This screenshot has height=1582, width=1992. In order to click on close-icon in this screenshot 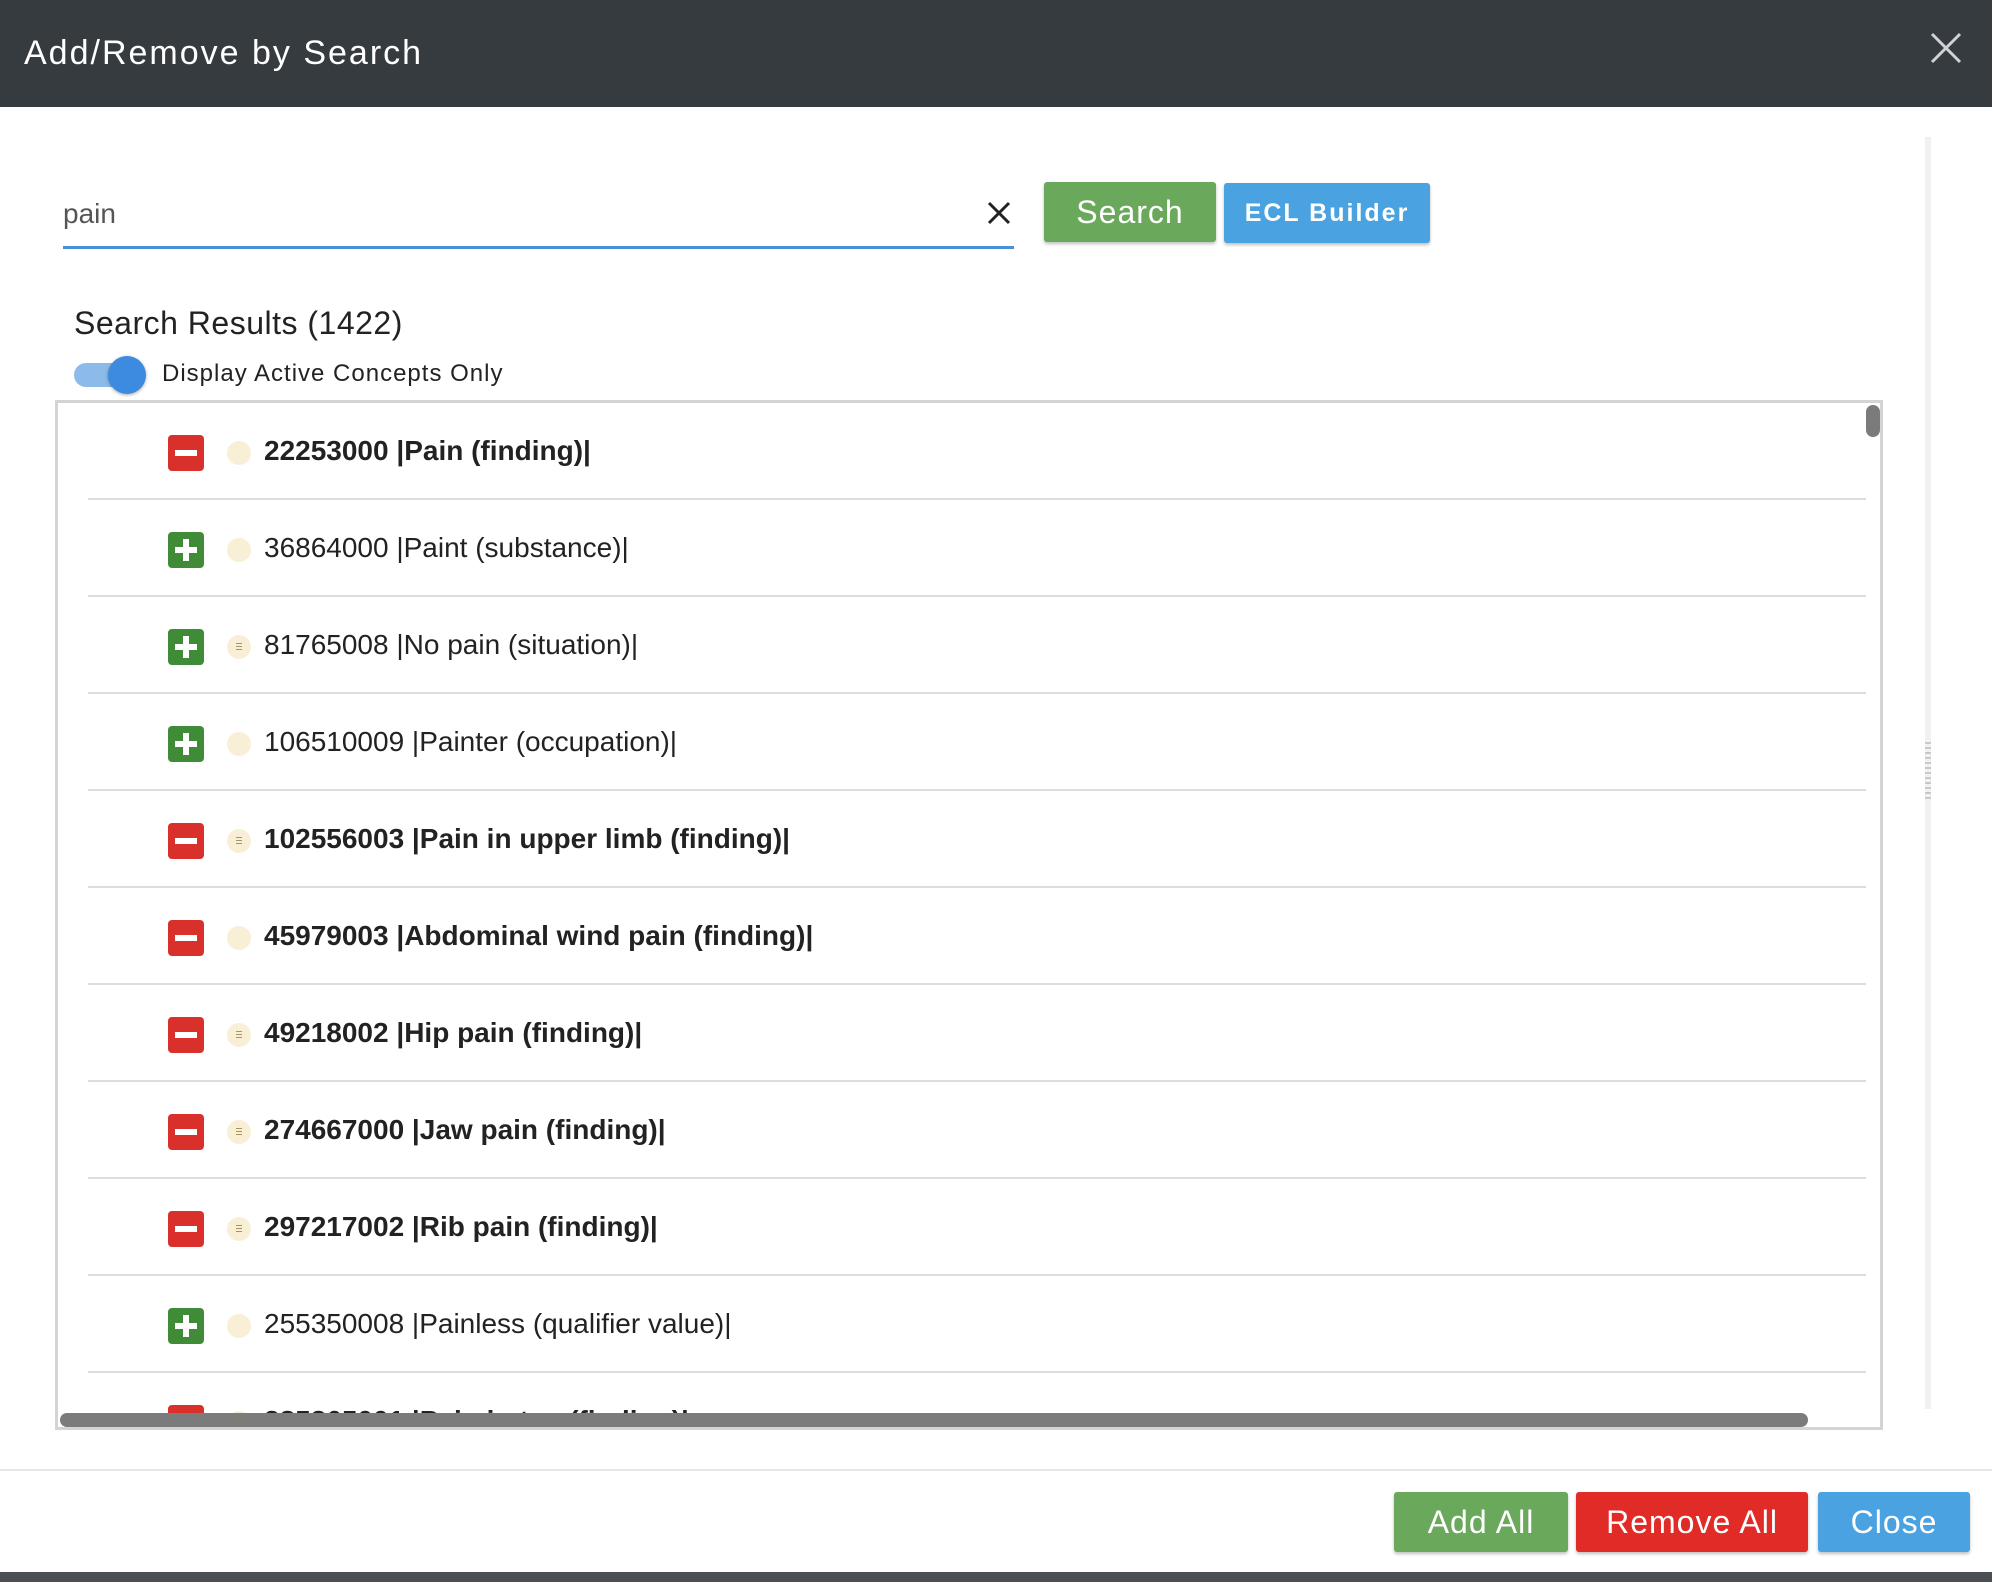, I will do `click(1946, 48)`.